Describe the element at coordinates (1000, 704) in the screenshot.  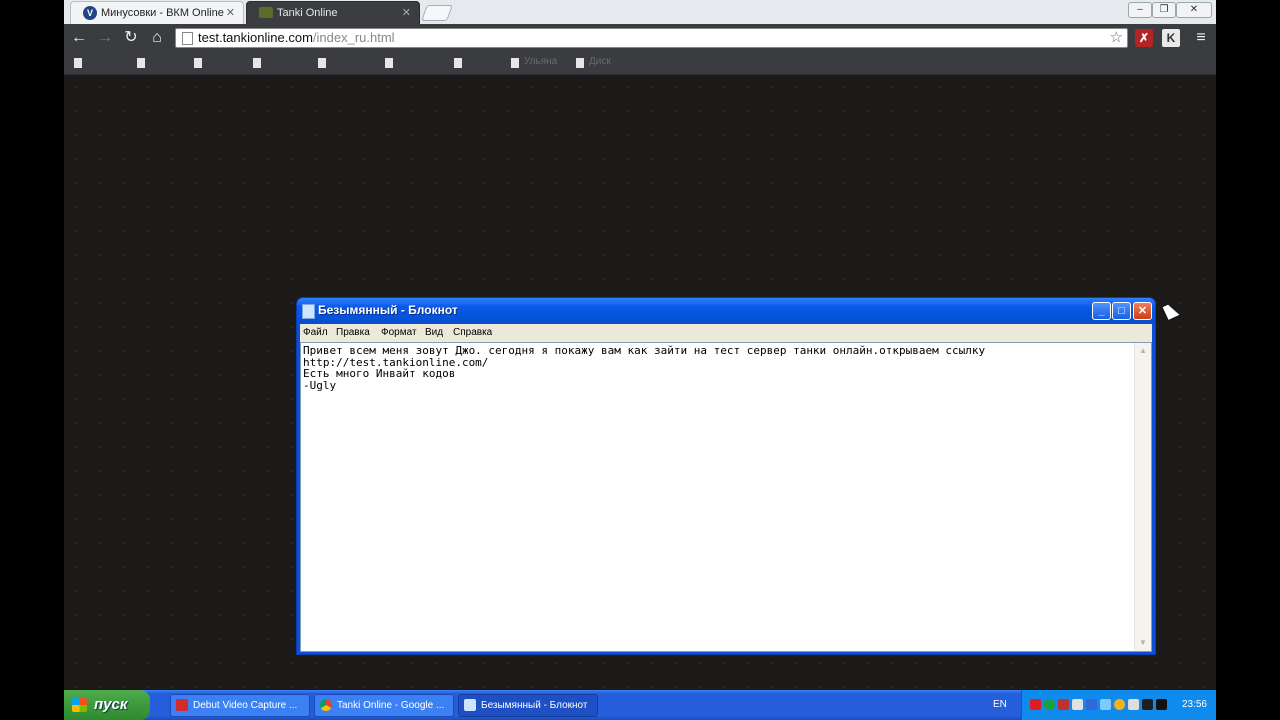
I see `language-indicator: EN` at that location.